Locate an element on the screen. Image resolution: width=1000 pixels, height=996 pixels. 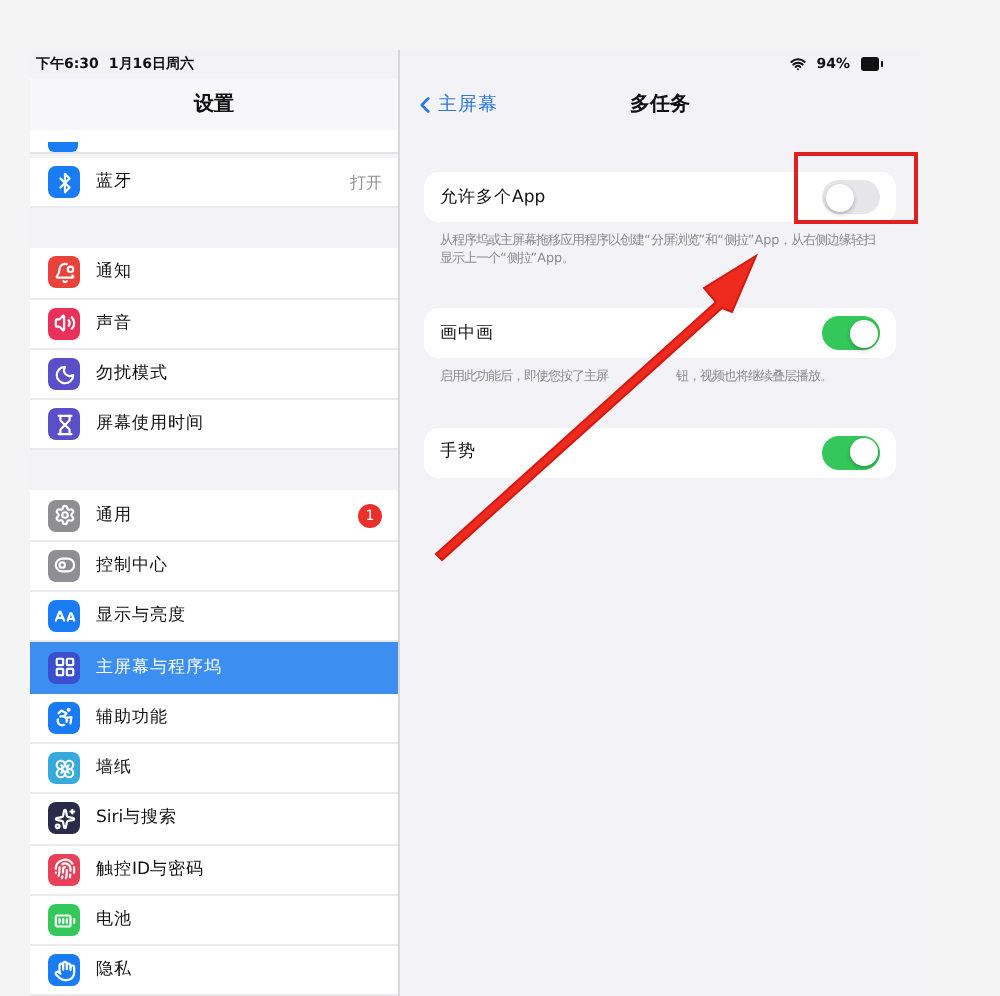
setting-label: 画中画 is located at coordinates (468, 333).